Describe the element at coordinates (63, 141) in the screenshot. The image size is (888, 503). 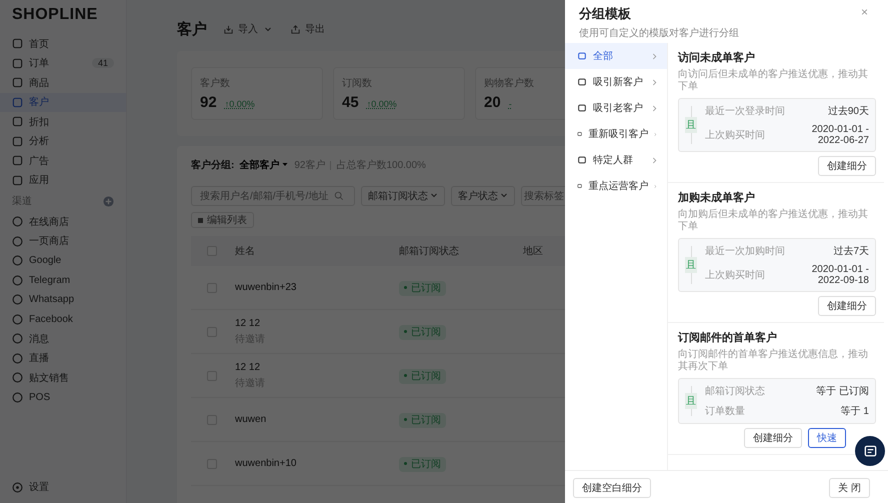
I see `sidebar-item: 分析` at that location.